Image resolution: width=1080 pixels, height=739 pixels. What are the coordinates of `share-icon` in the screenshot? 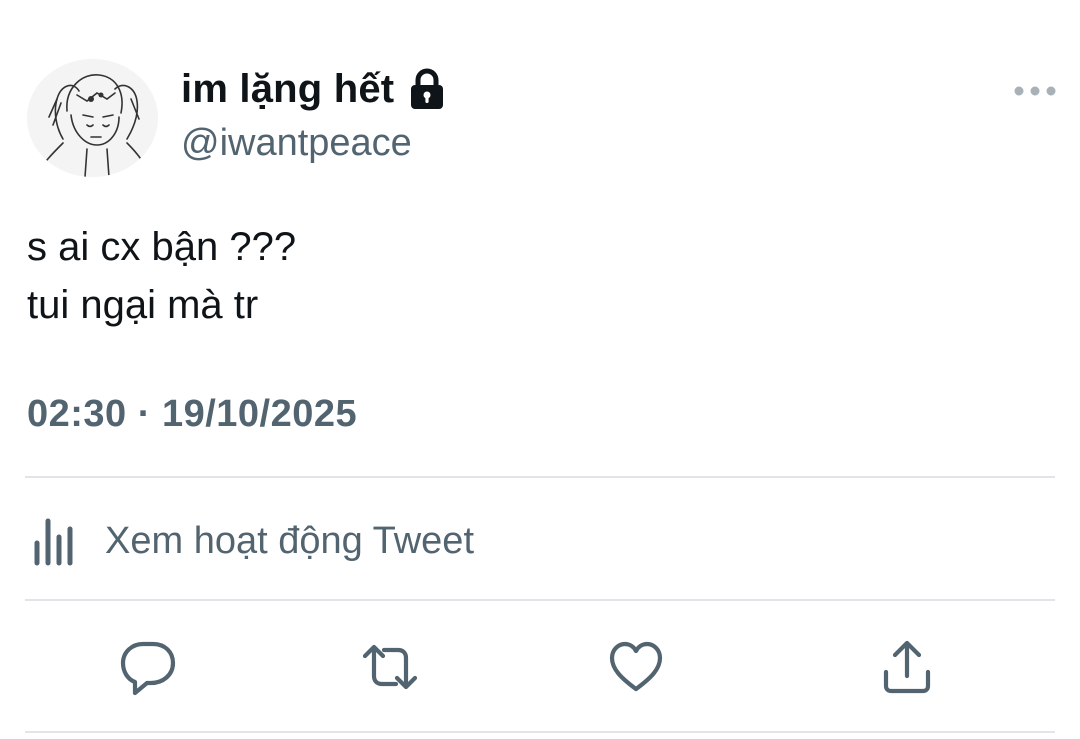 It's located at (907, 667).